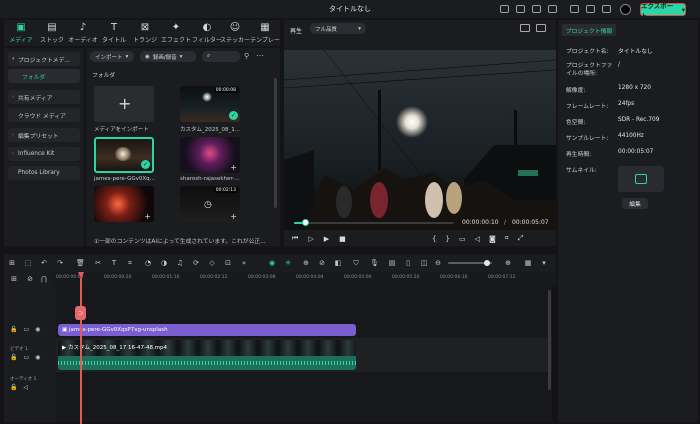 Image resolution: width=700 pixels, height=424 pixels. What do you see at coordinates (338, 28) in the screenshot?
I see `quality-dropdown: フル品質 ▾` at bounding box center [338, 28].